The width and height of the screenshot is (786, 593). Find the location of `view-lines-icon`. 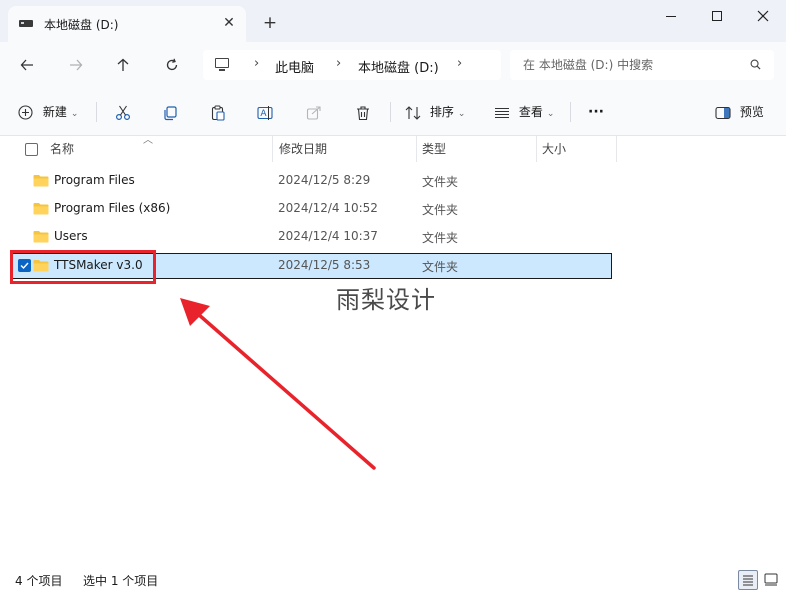

view-lines-icon is located at coordinates (502, 112).